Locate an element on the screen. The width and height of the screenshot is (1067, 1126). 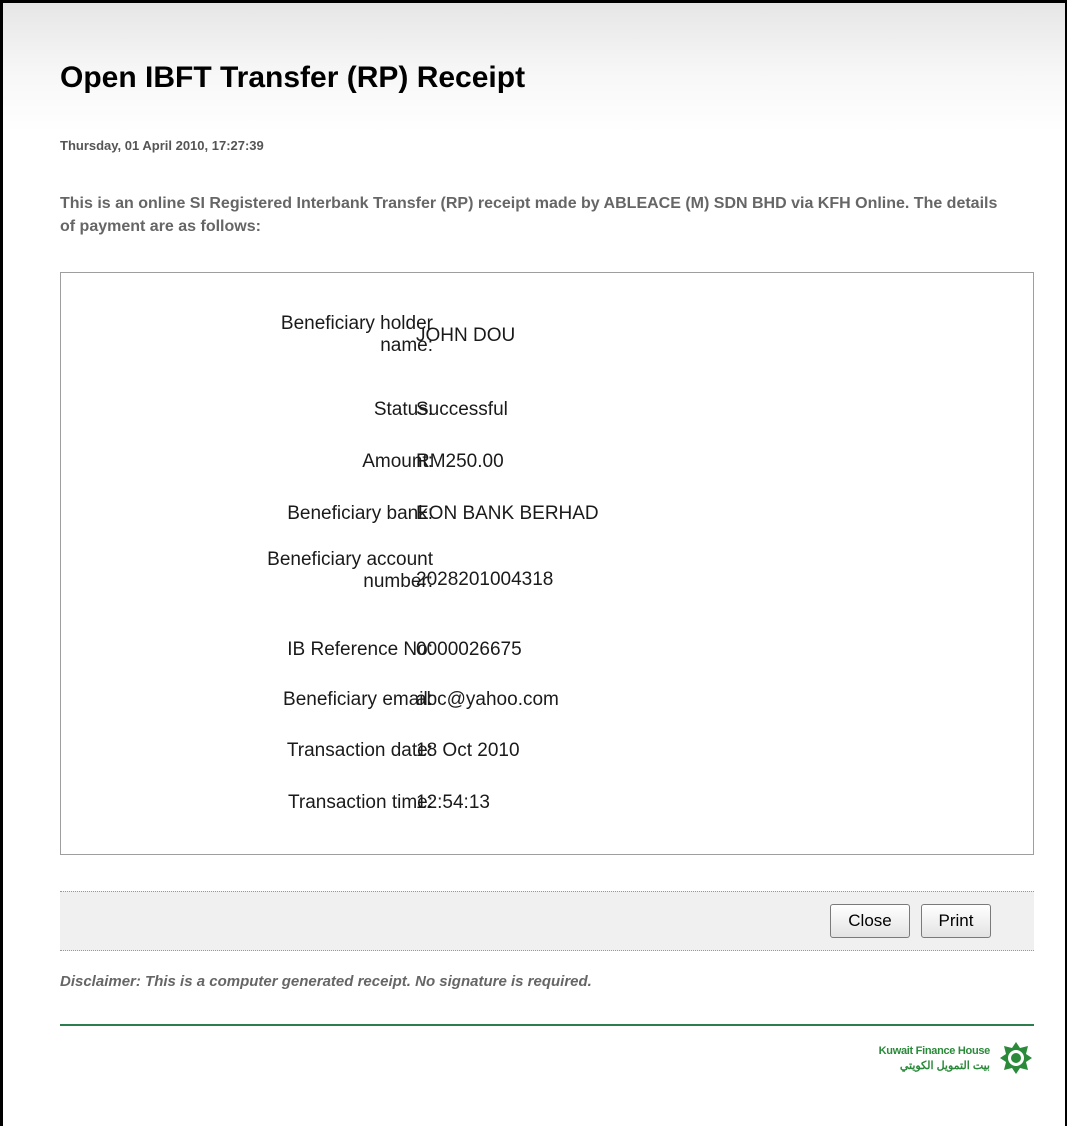
detail-value: Successful is located at coordinates (462, 409).